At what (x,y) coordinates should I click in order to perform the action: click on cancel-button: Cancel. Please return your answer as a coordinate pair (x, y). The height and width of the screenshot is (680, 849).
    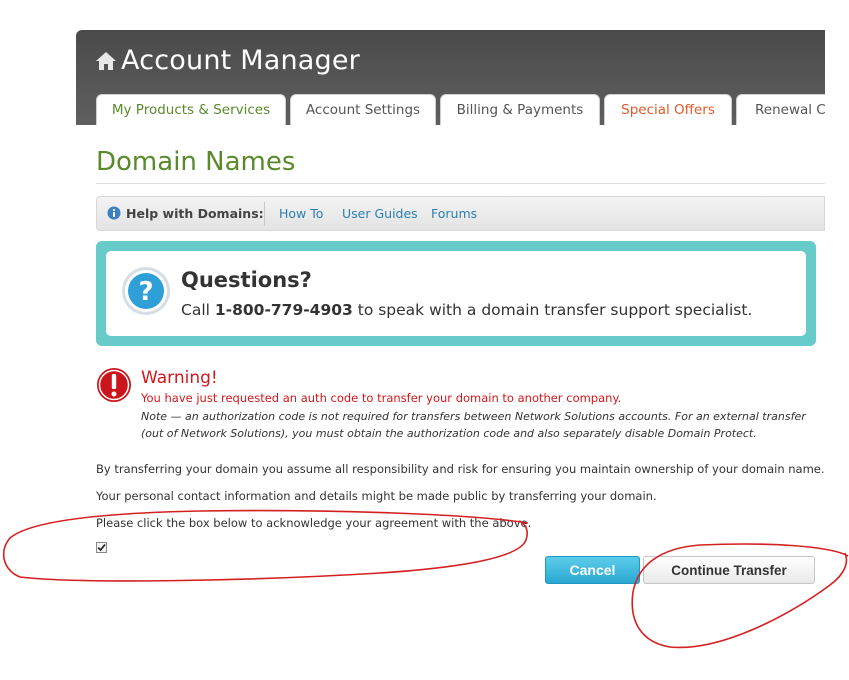
    Looking at the image, I should click on (592, 570).